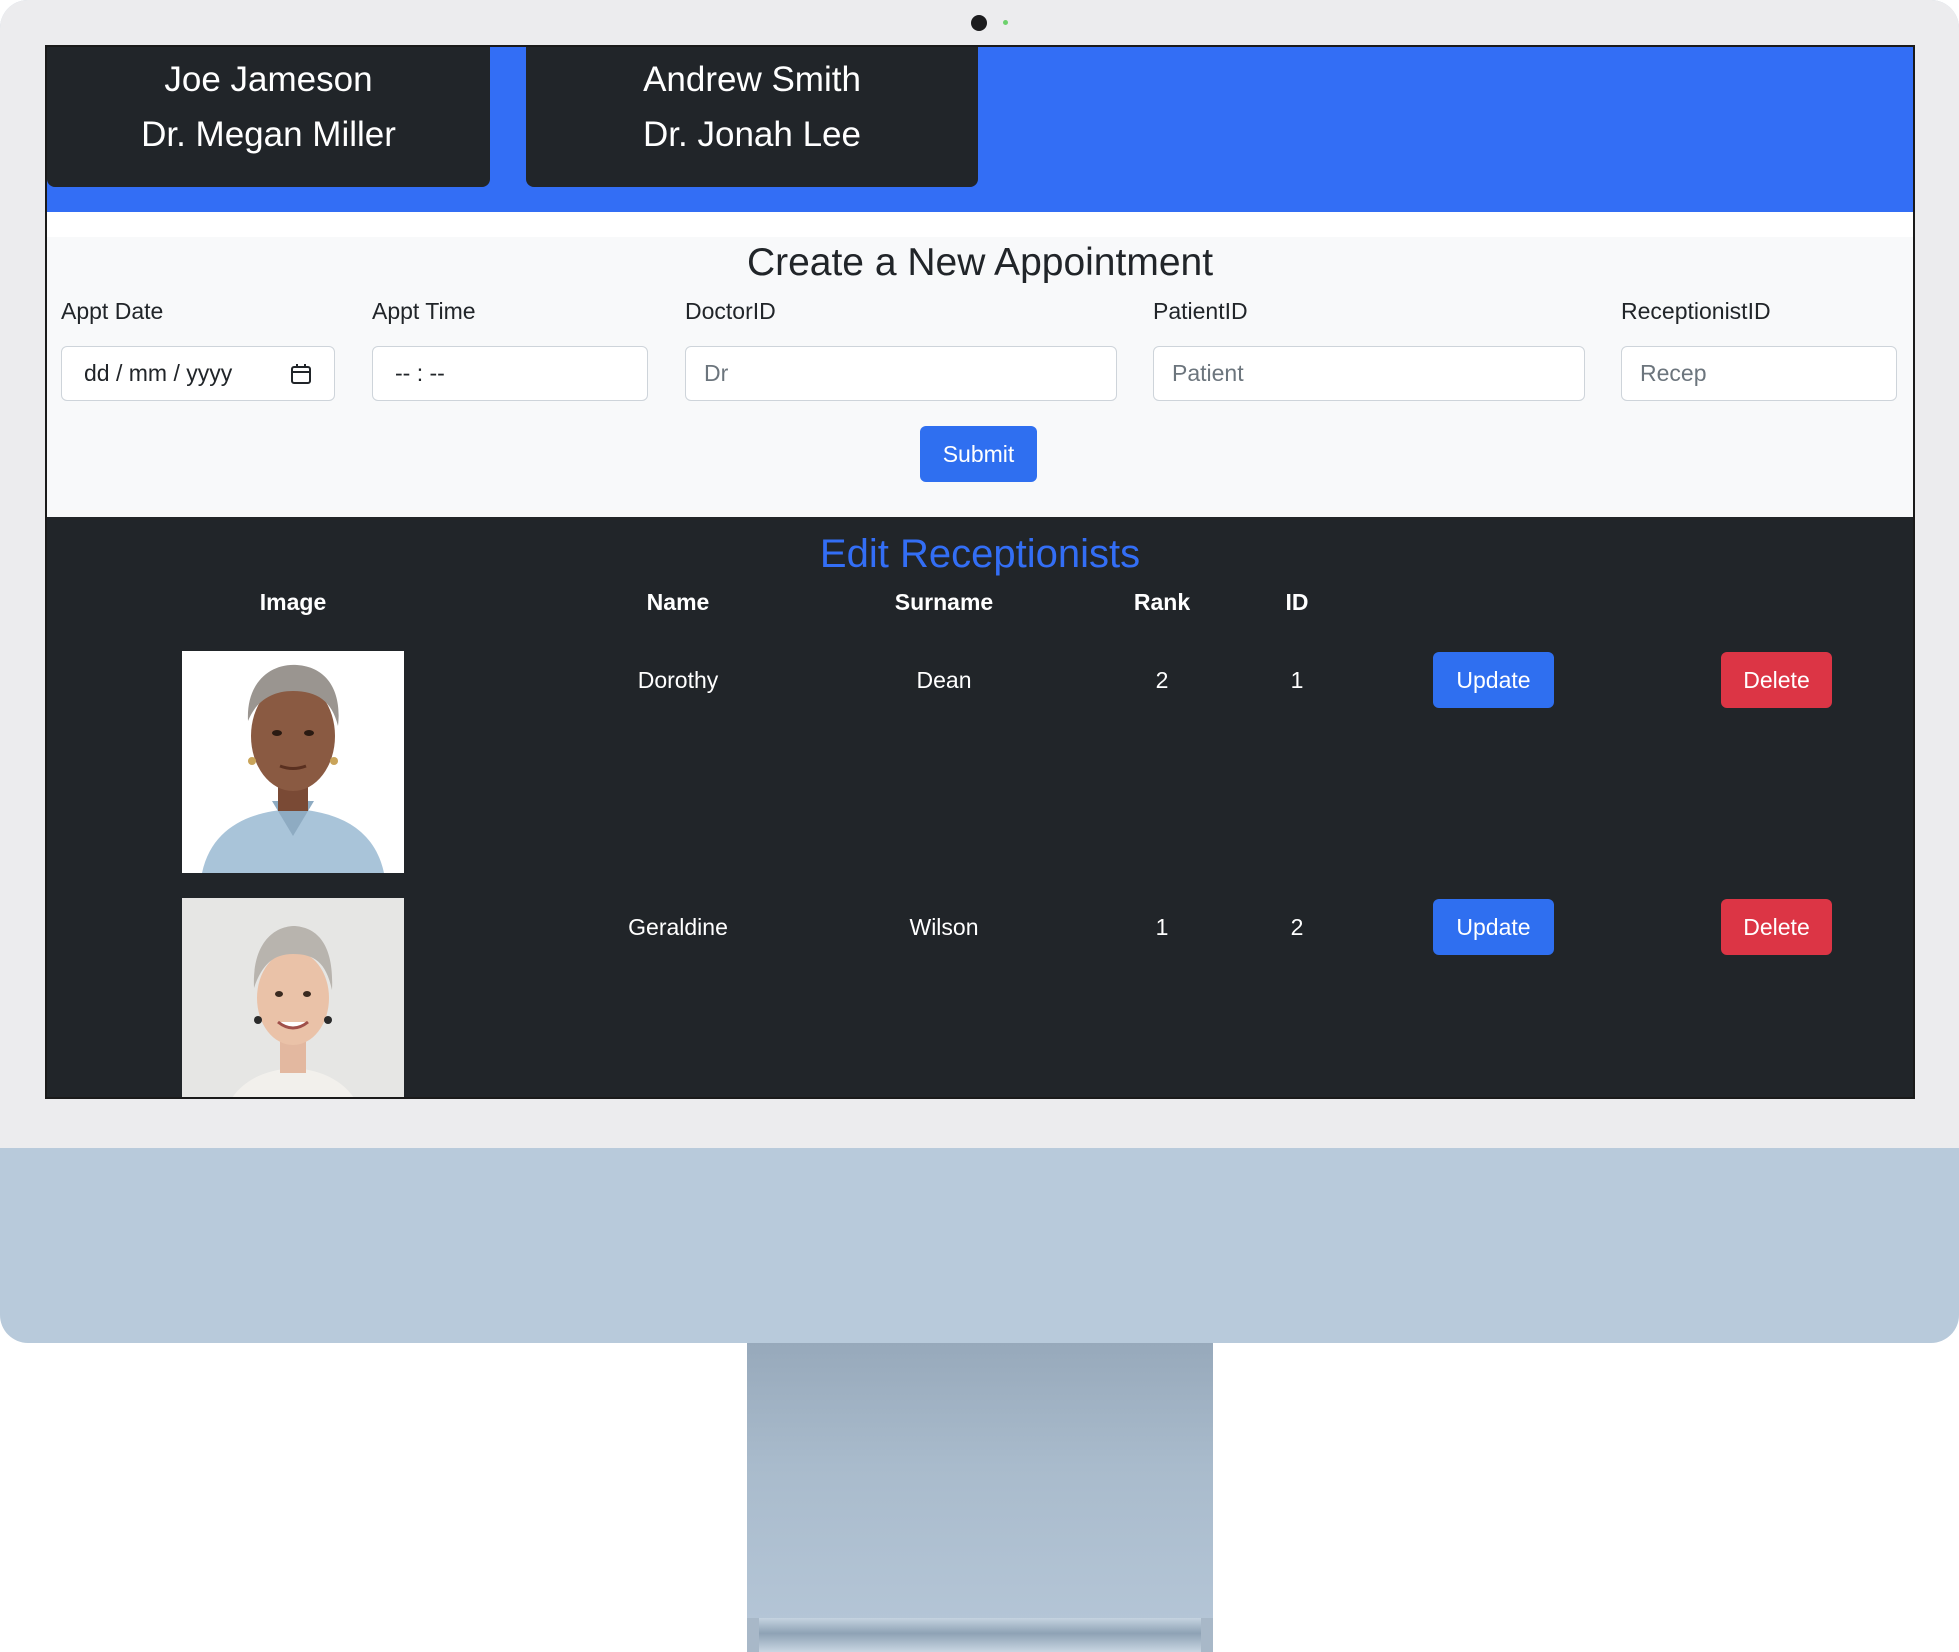  What do you see at coordinates (112, 311) in the screenshot?
I see `appt-date-label: Appt Date` at bounding box center [112, 311].